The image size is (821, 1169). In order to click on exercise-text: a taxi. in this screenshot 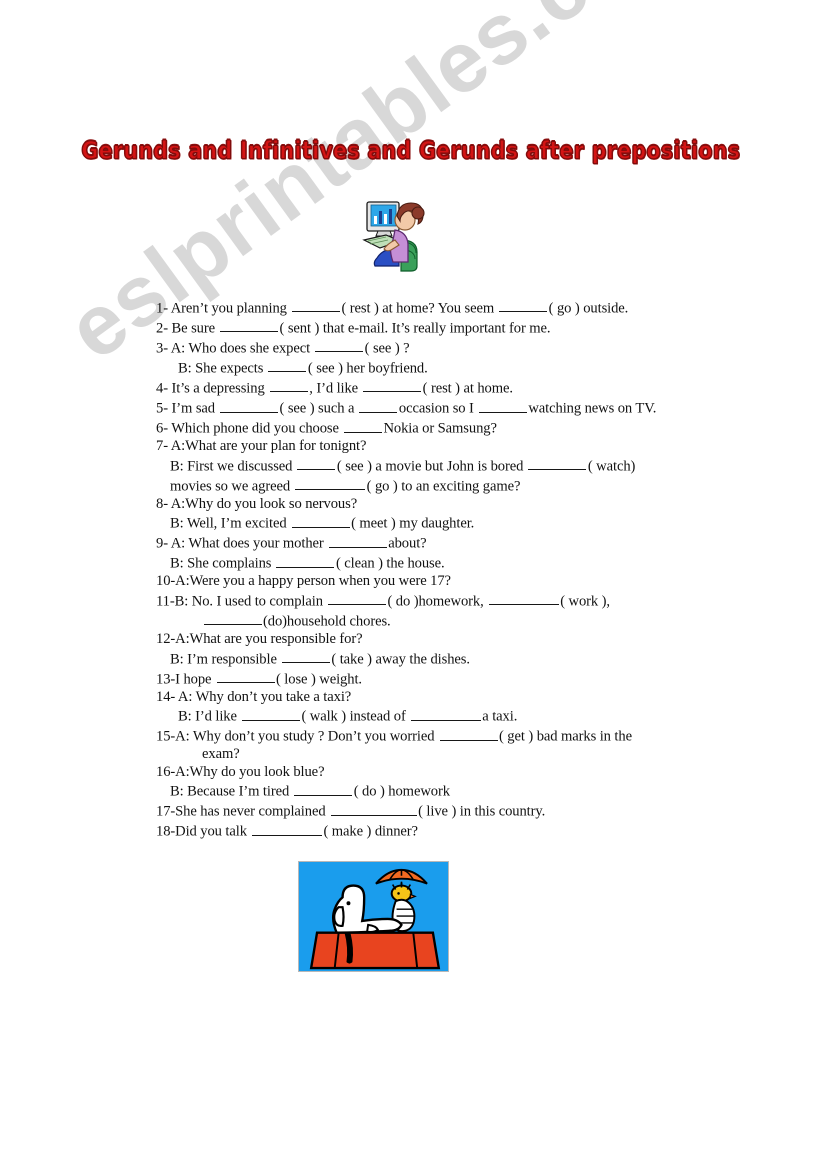, I will do `click(500, 716)`.